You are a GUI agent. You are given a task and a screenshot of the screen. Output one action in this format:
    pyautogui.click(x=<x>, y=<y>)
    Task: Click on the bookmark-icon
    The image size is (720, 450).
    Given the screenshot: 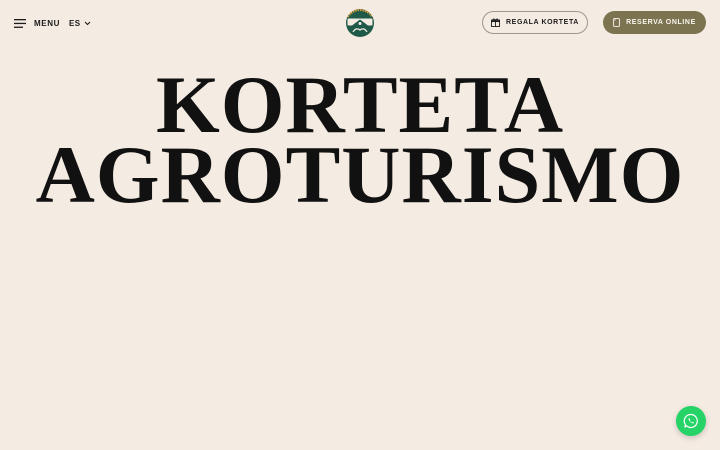 What is the action you would take?
    pyautogui.click(x=616, y=22)
    